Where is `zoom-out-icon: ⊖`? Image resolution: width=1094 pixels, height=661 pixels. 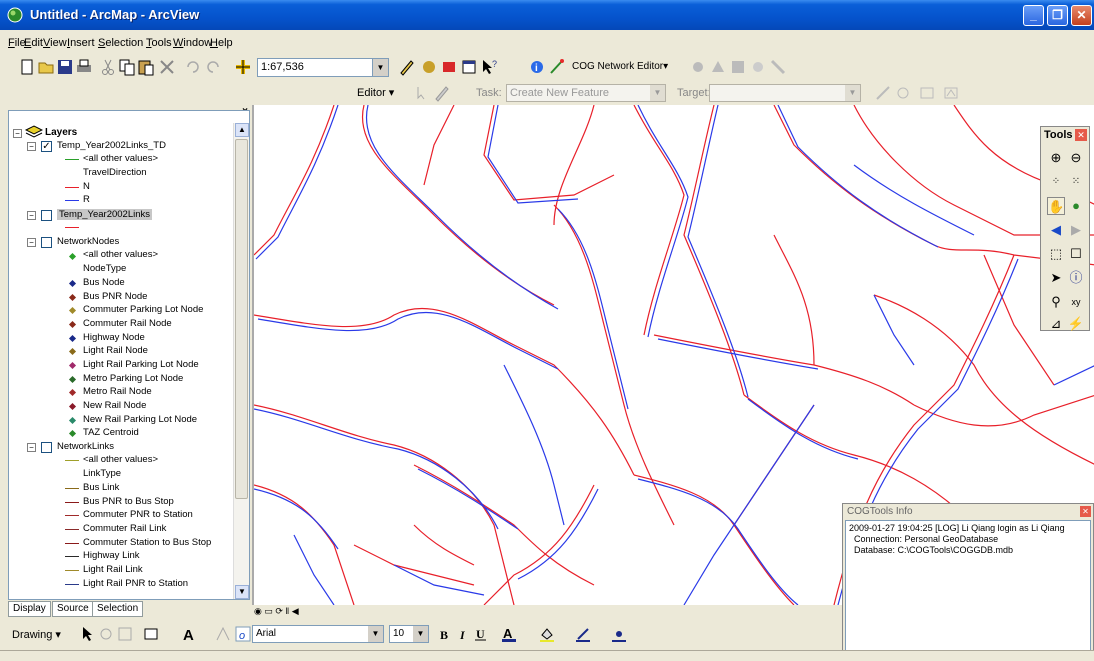 zoom-out-icon: ⊖ is located at coordinates (1076, 158).